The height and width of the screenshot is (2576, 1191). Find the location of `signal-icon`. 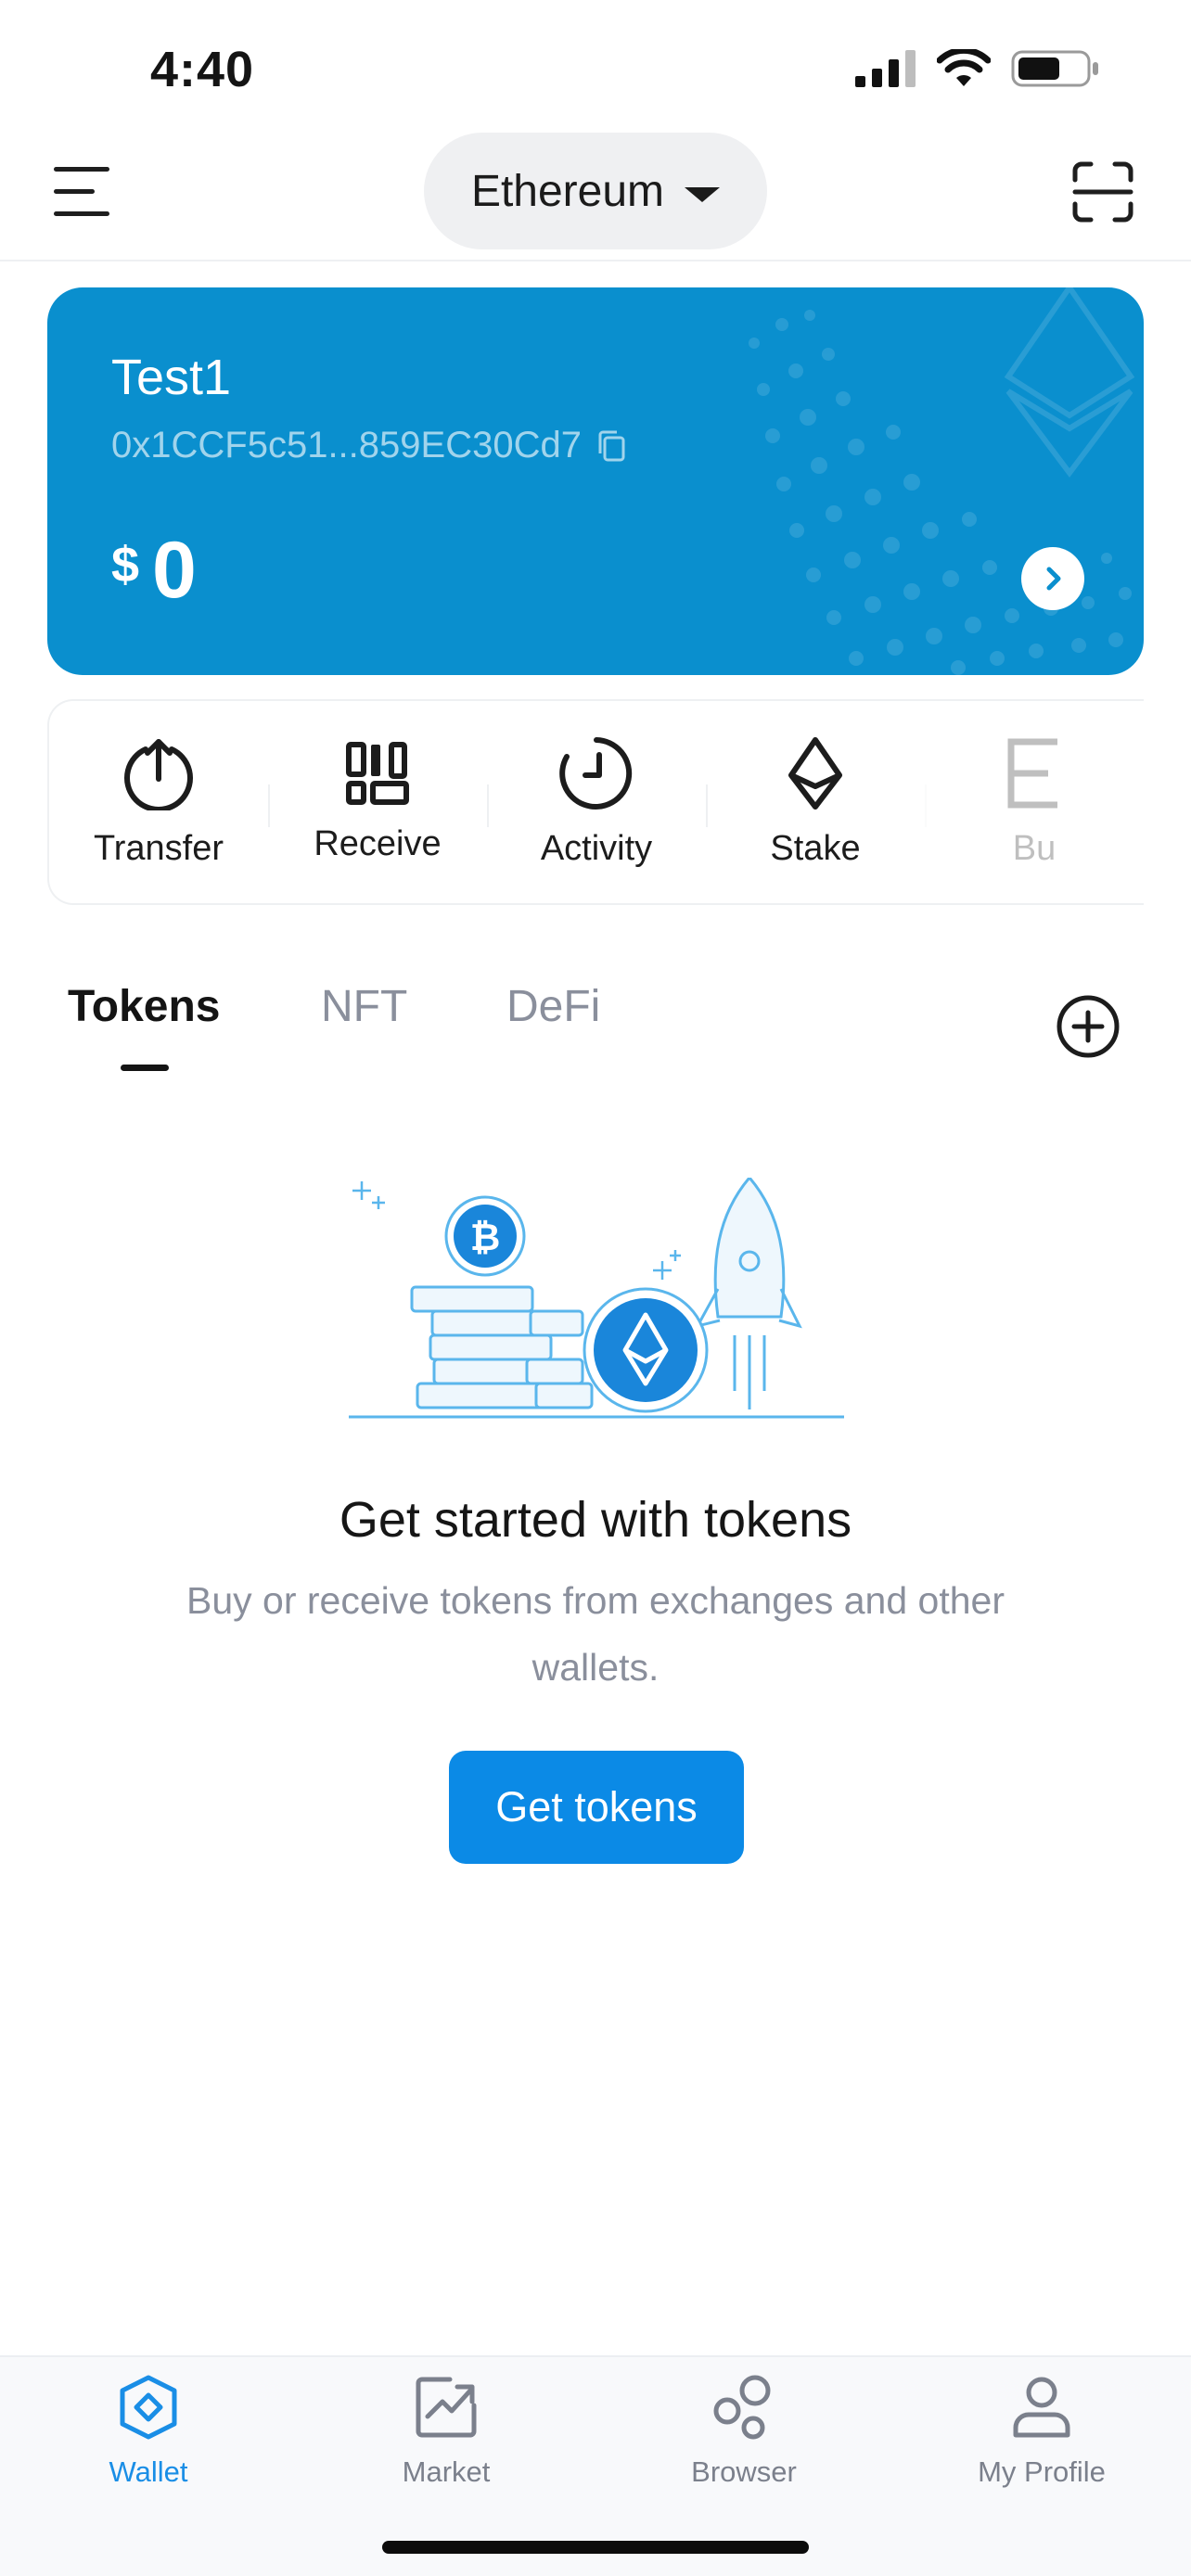

signal-icon is located at coordinates (885, 68).